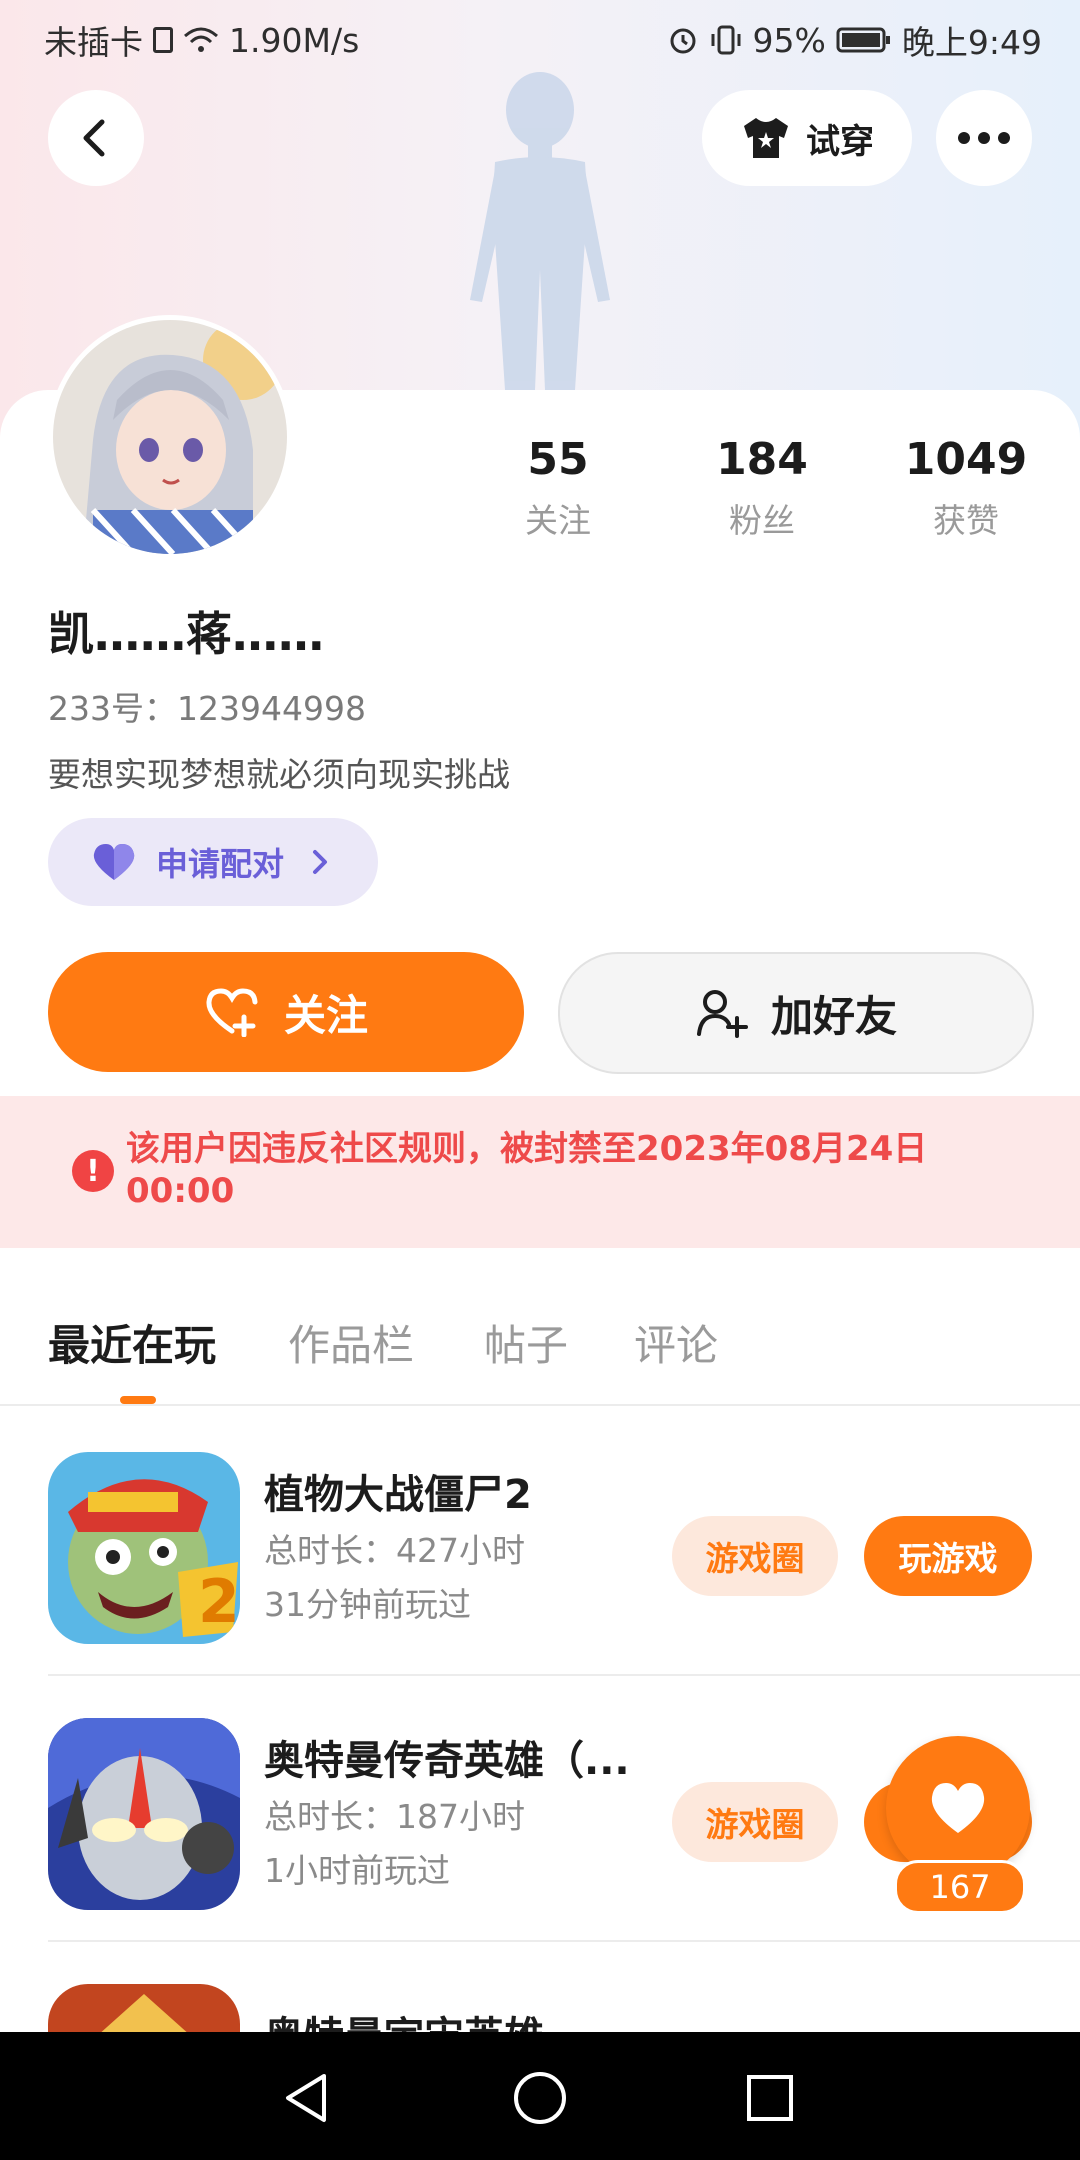  I want to click on nav-recents-icon, so click(770, 2098).